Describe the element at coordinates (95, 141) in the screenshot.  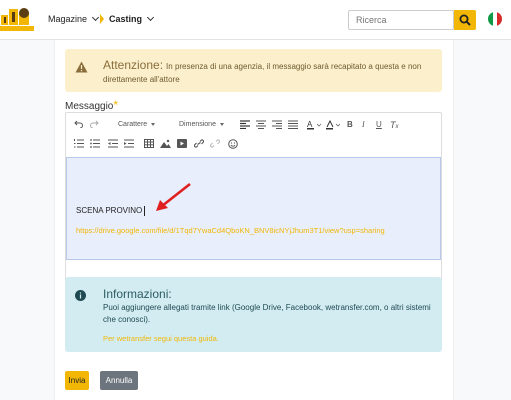
I see `bullet-list-icon` at that location.